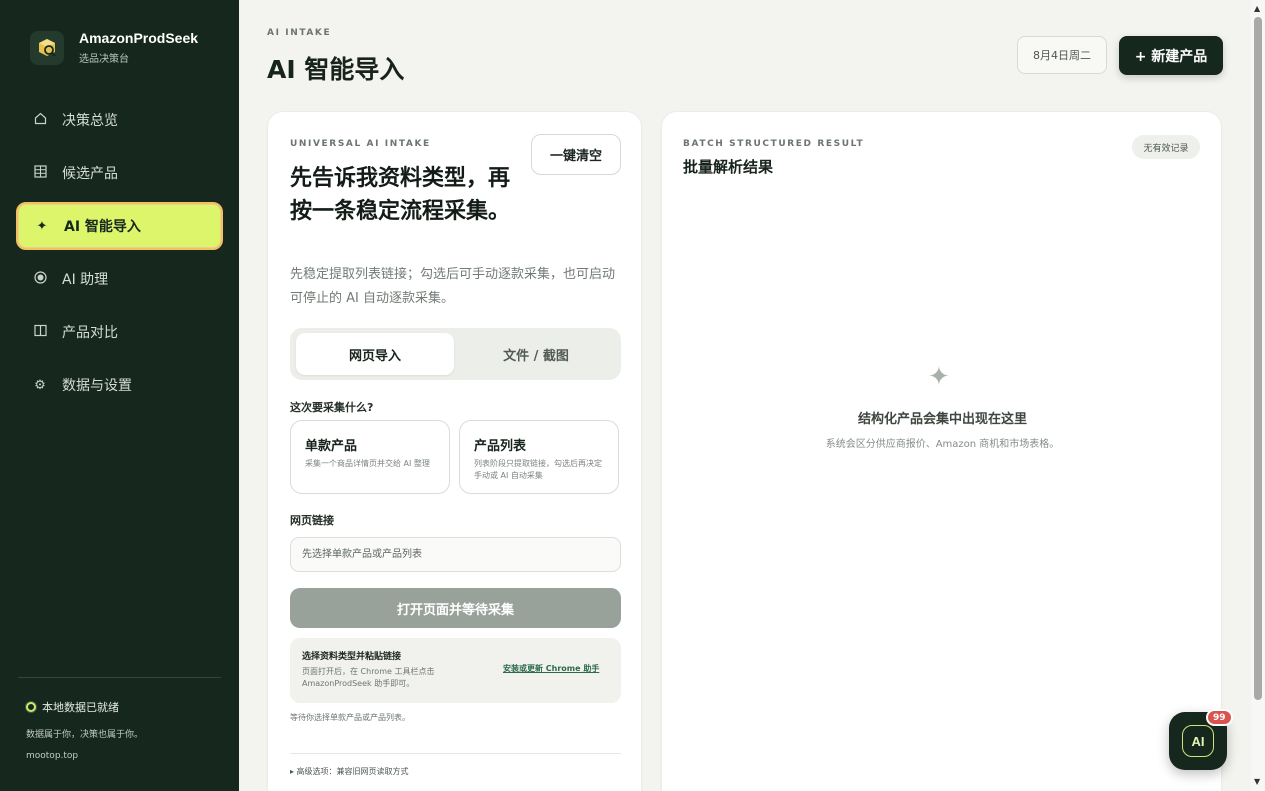  What do you see at coordinates (1219, 717) in the screenshot?
I see `notification-badge: 99` at bounding box center [1219, 717].